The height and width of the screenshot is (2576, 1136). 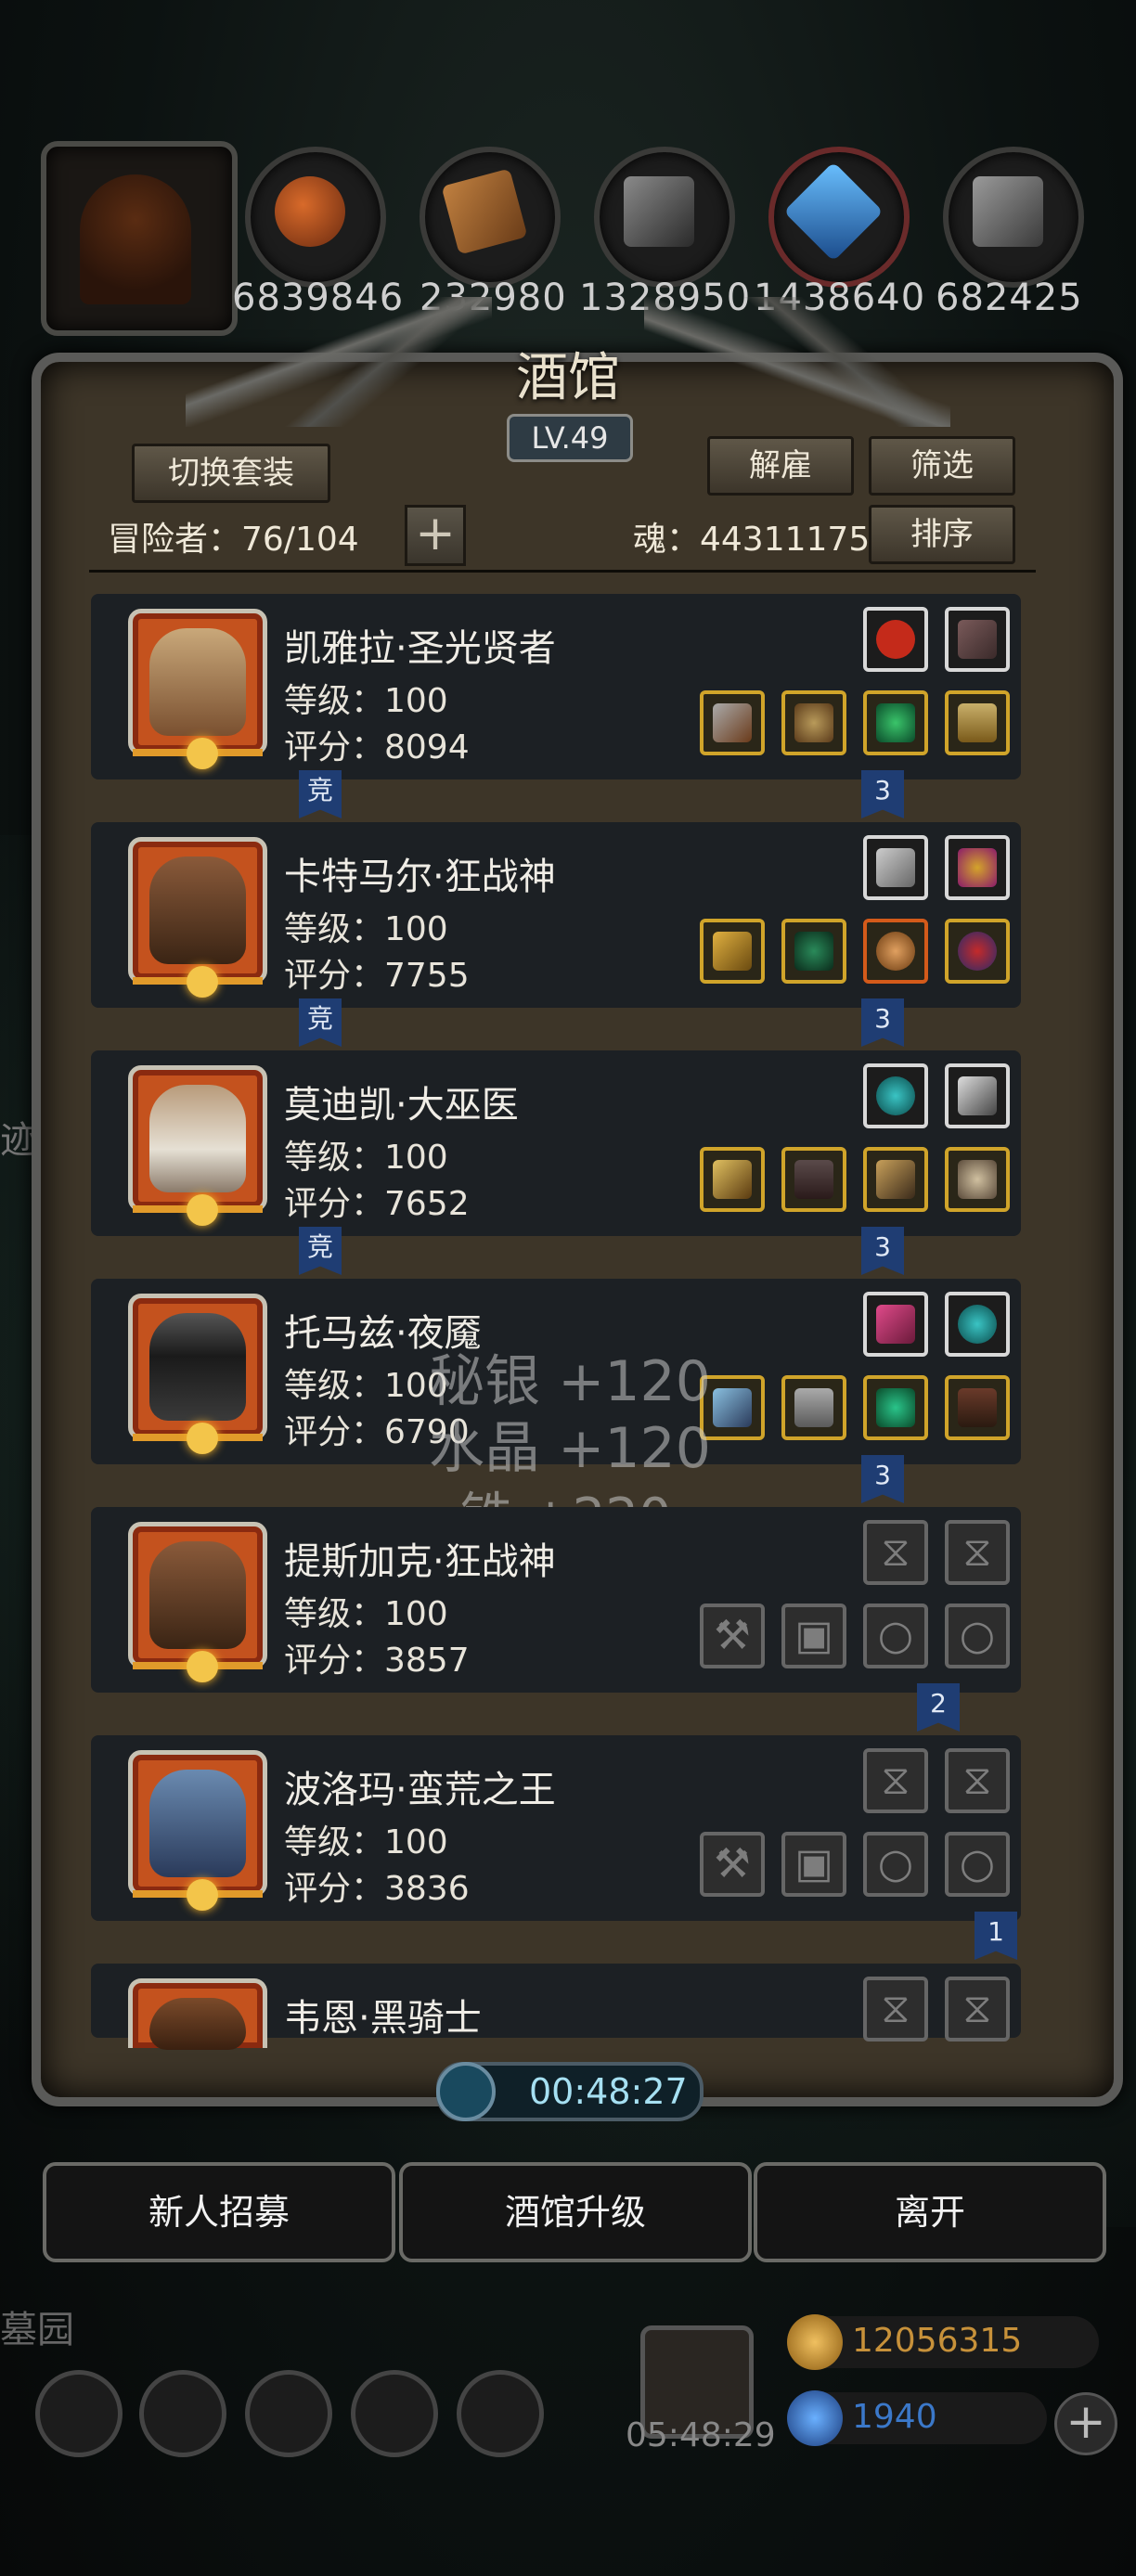 I want to click on hero-name: 莫迪凯·大巫医, so click(x=401, y=1105).